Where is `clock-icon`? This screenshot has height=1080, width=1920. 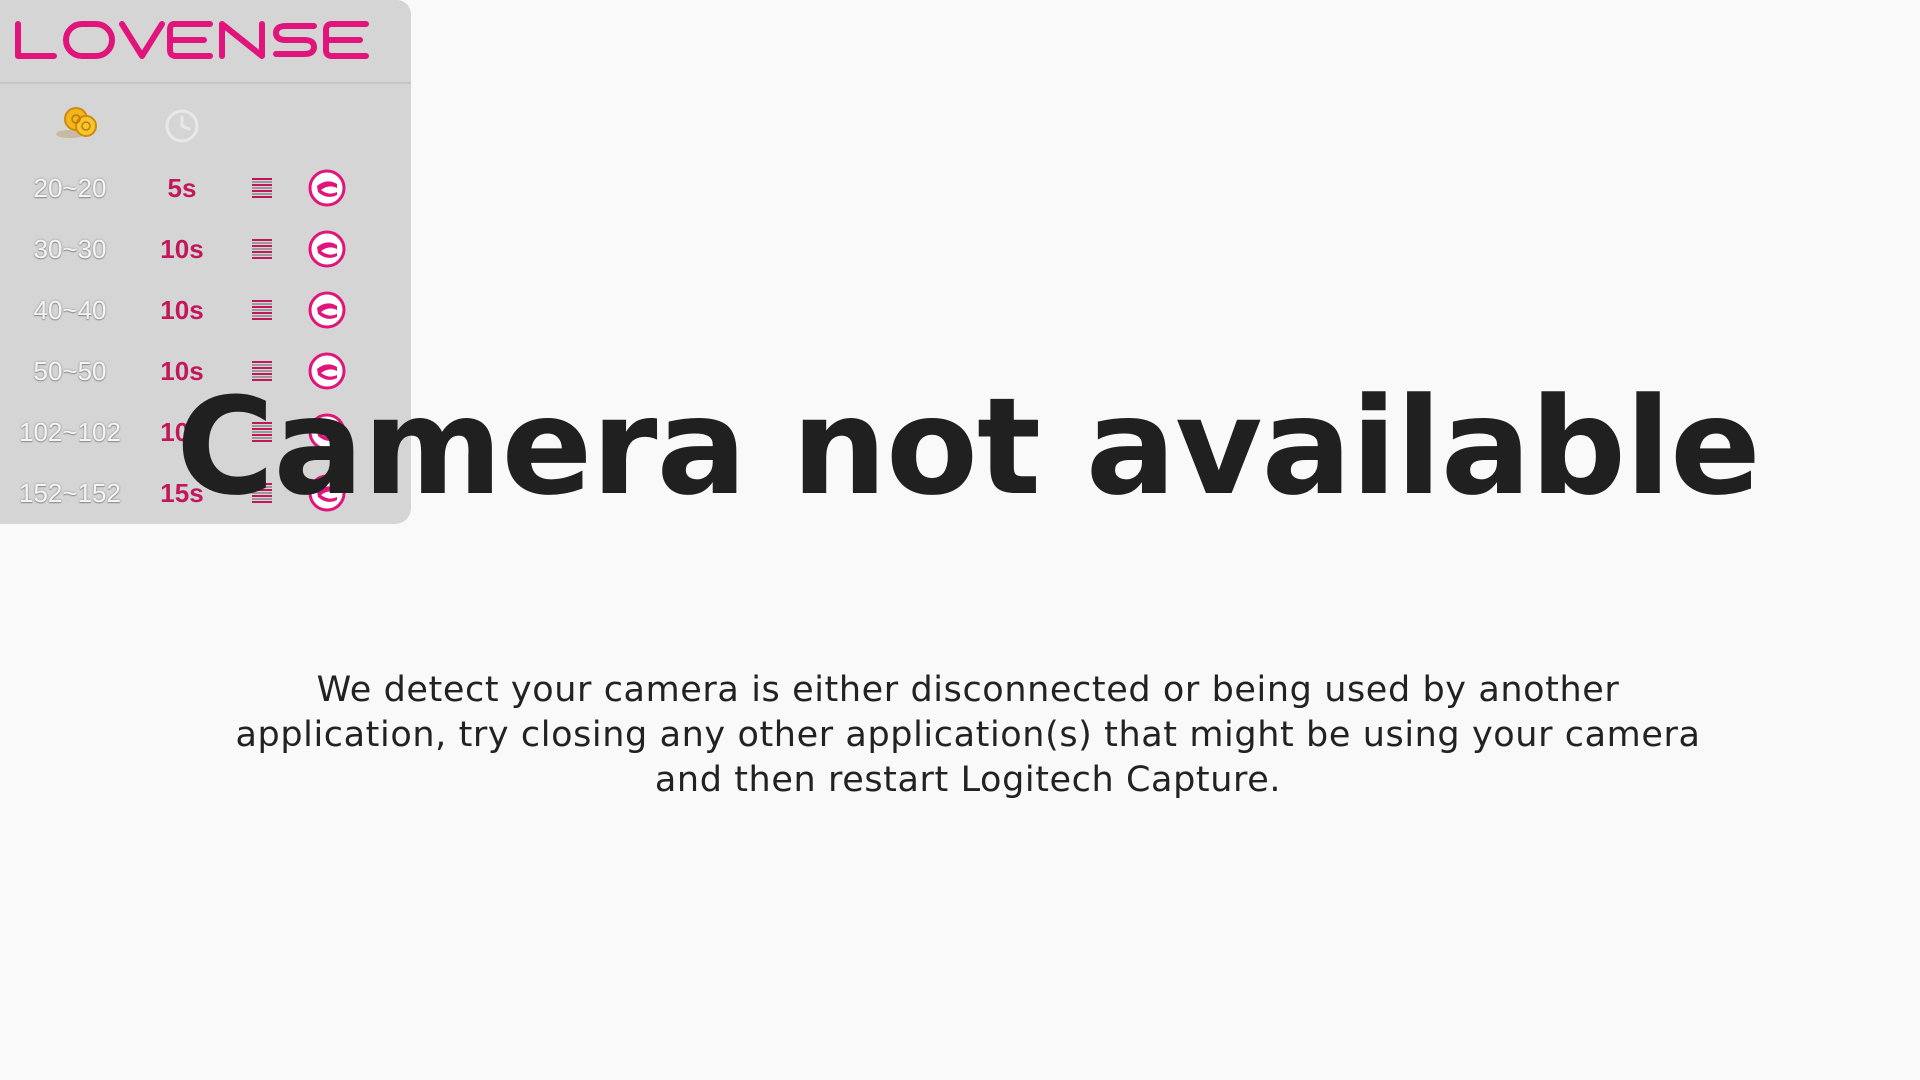
clock-icon is located at coordinates (182, 126).